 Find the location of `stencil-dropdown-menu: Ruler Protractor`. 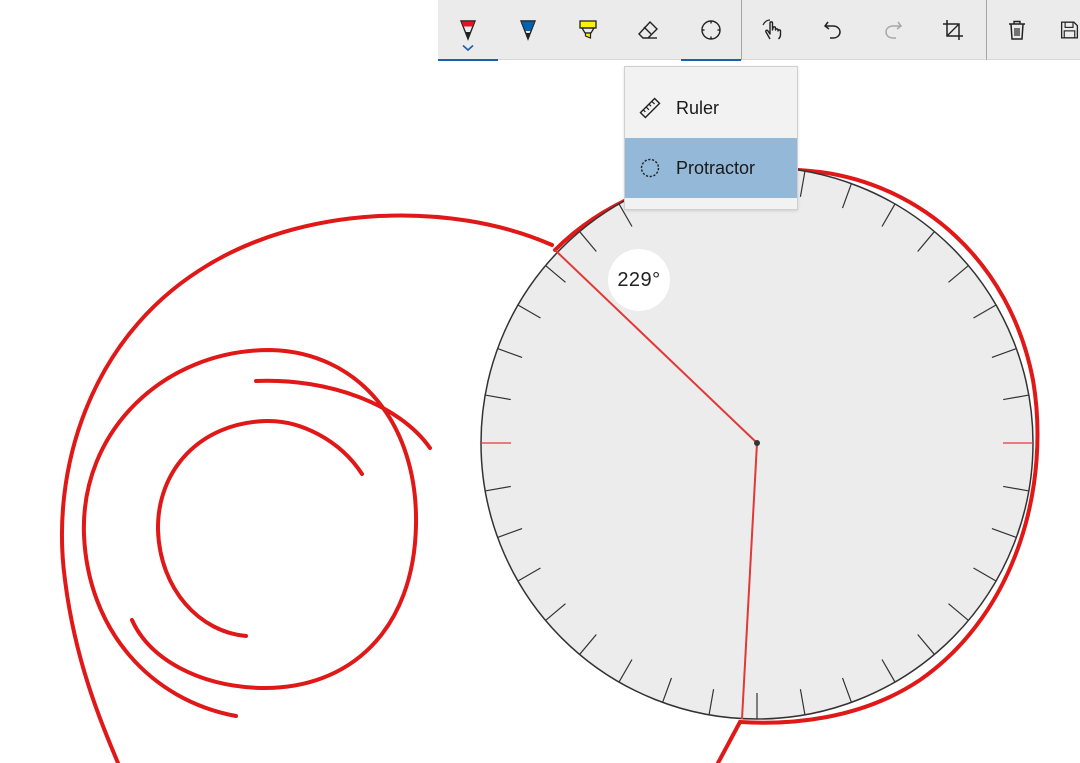

stencil-dropdown-menu: Ruler Protractor is located at coordinates (711, 138).